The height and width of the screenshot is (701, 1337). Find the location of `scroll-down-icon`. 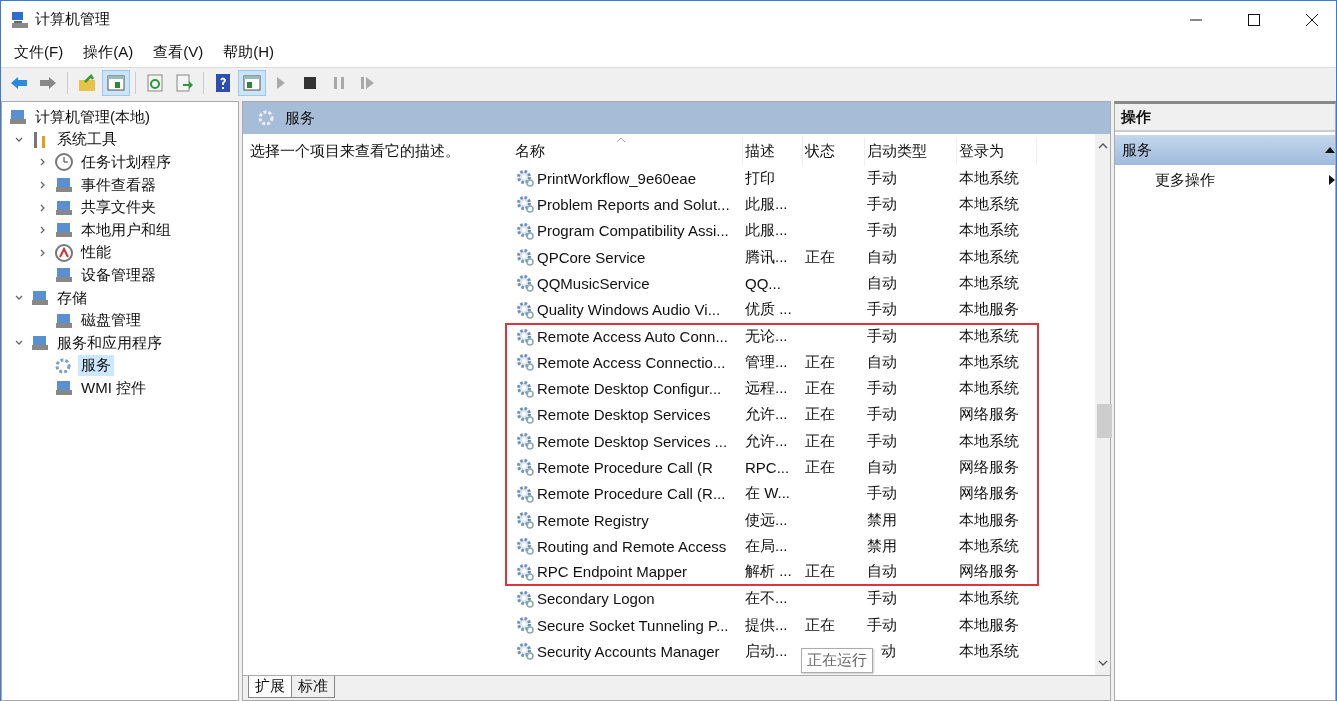

scroll-down-icon is located at coordinates (1102, 663).